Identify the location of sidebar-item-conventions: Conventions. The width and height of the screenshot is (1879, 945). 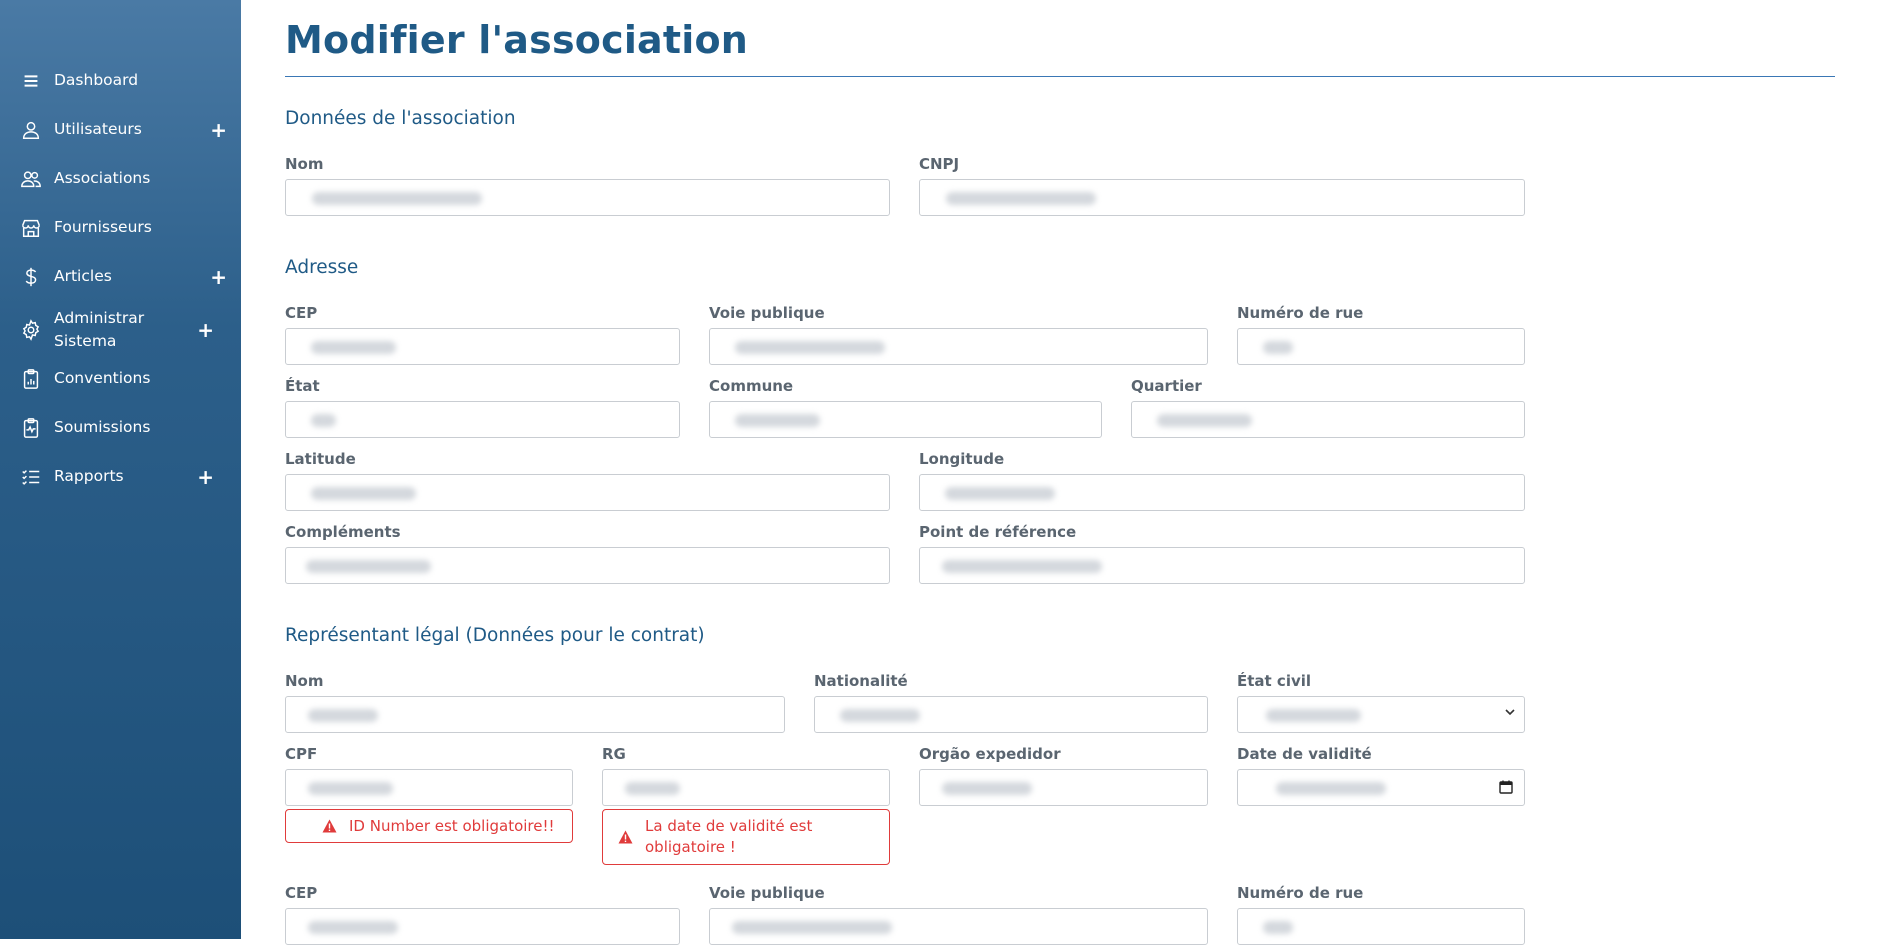
(120, 378).